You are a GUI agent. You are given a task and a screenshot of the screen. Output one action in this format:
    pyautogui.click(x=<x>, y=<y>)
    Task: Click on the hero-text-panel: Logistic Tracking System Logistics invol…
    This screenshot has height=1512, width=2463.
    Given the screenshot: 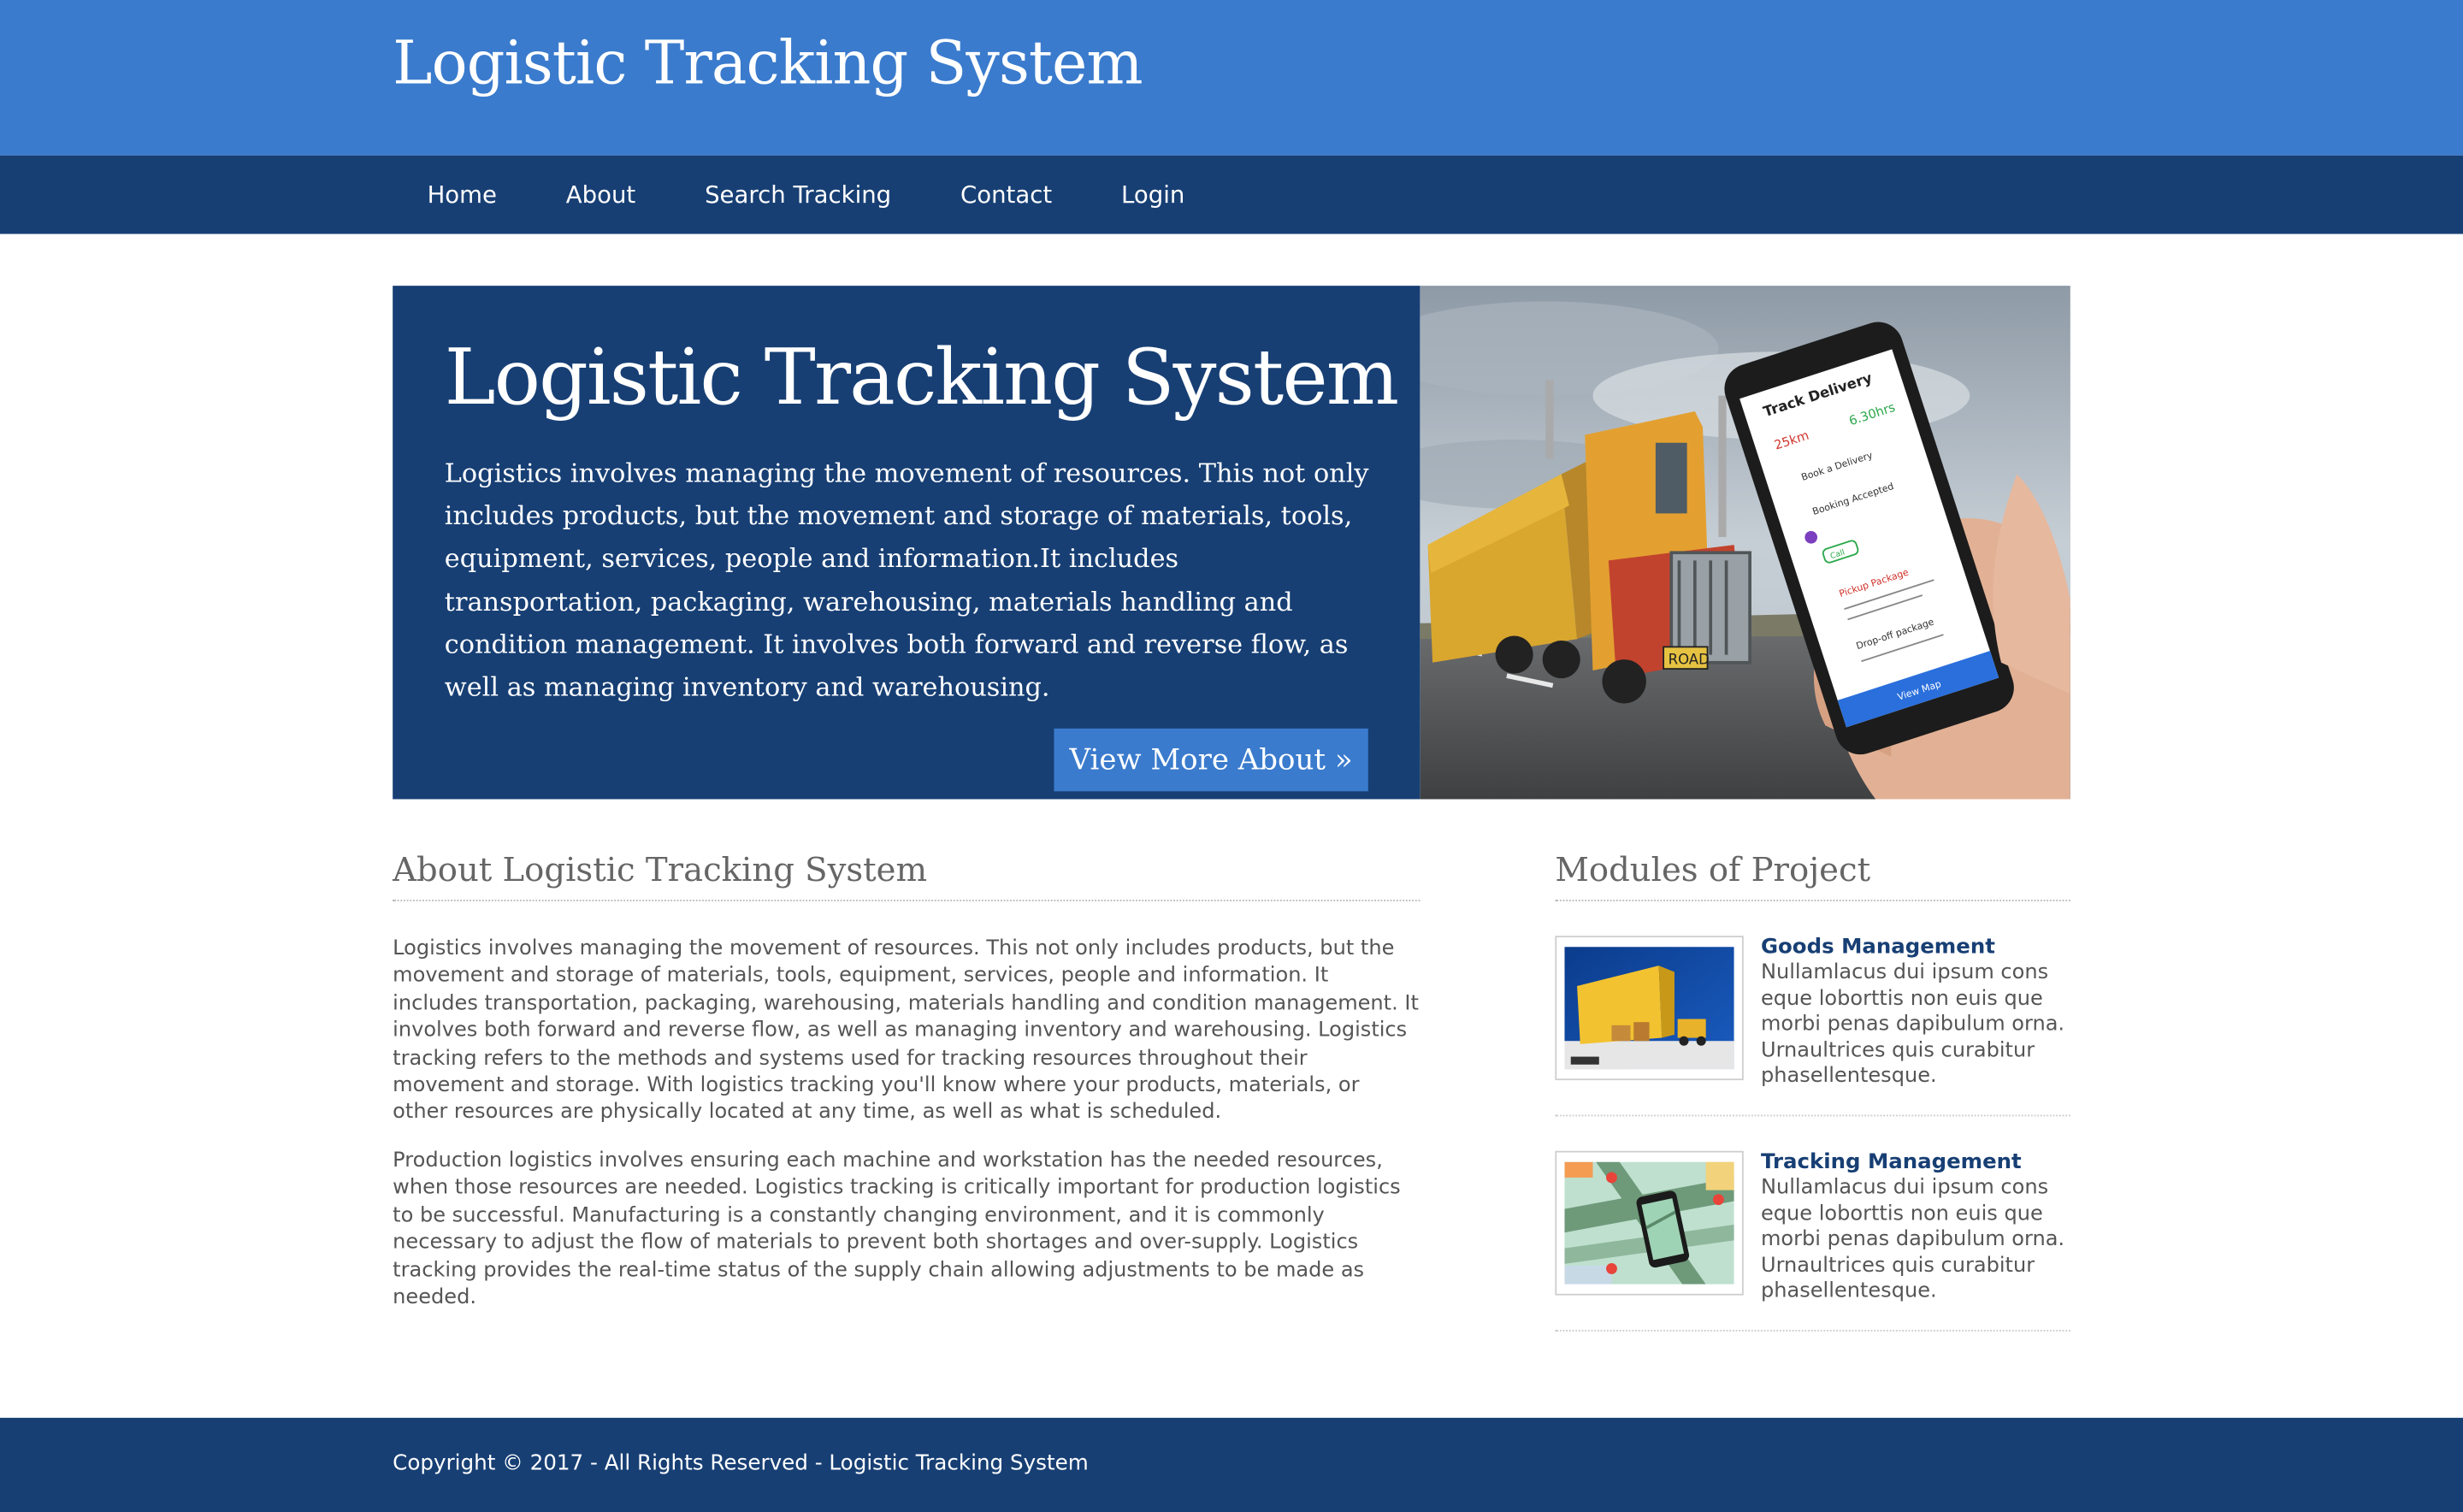 What is the action you would take?
    pyautogui.click(x=907, y=543)
    